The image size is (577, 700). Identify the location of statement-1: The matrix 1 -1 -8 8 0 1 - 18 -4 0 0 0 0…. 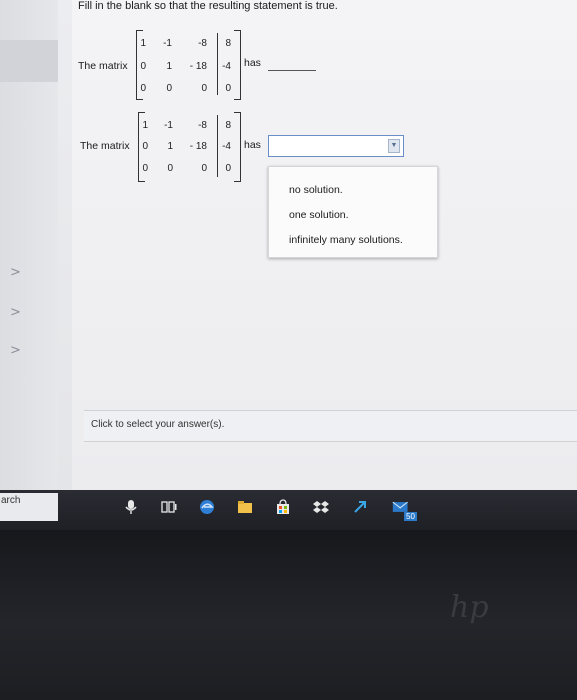
(262, 65).